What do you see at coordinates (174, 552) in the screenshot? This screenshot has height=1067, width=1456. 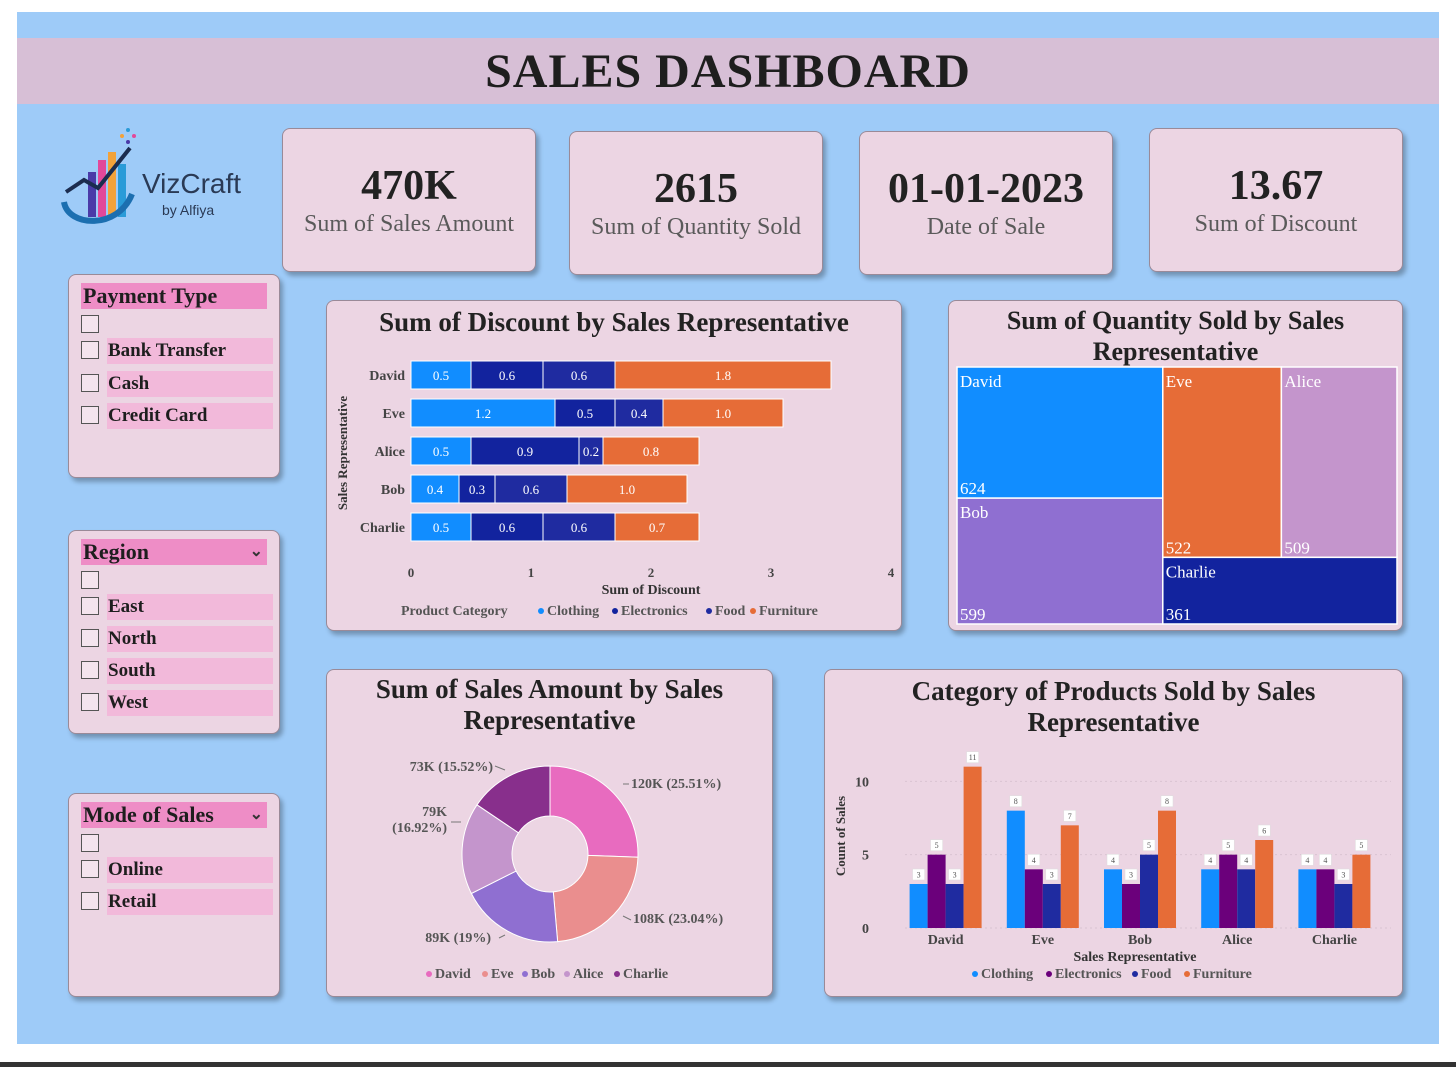 I see `slicer-title: Region ⌄` at bounding box center [174, 552].